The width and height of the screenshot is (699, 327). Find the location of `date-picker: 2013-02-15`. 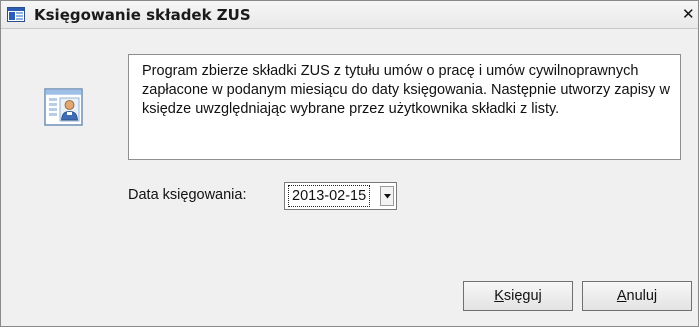

date-picker: 2013-02-15 is located at coordinates (340, 196).